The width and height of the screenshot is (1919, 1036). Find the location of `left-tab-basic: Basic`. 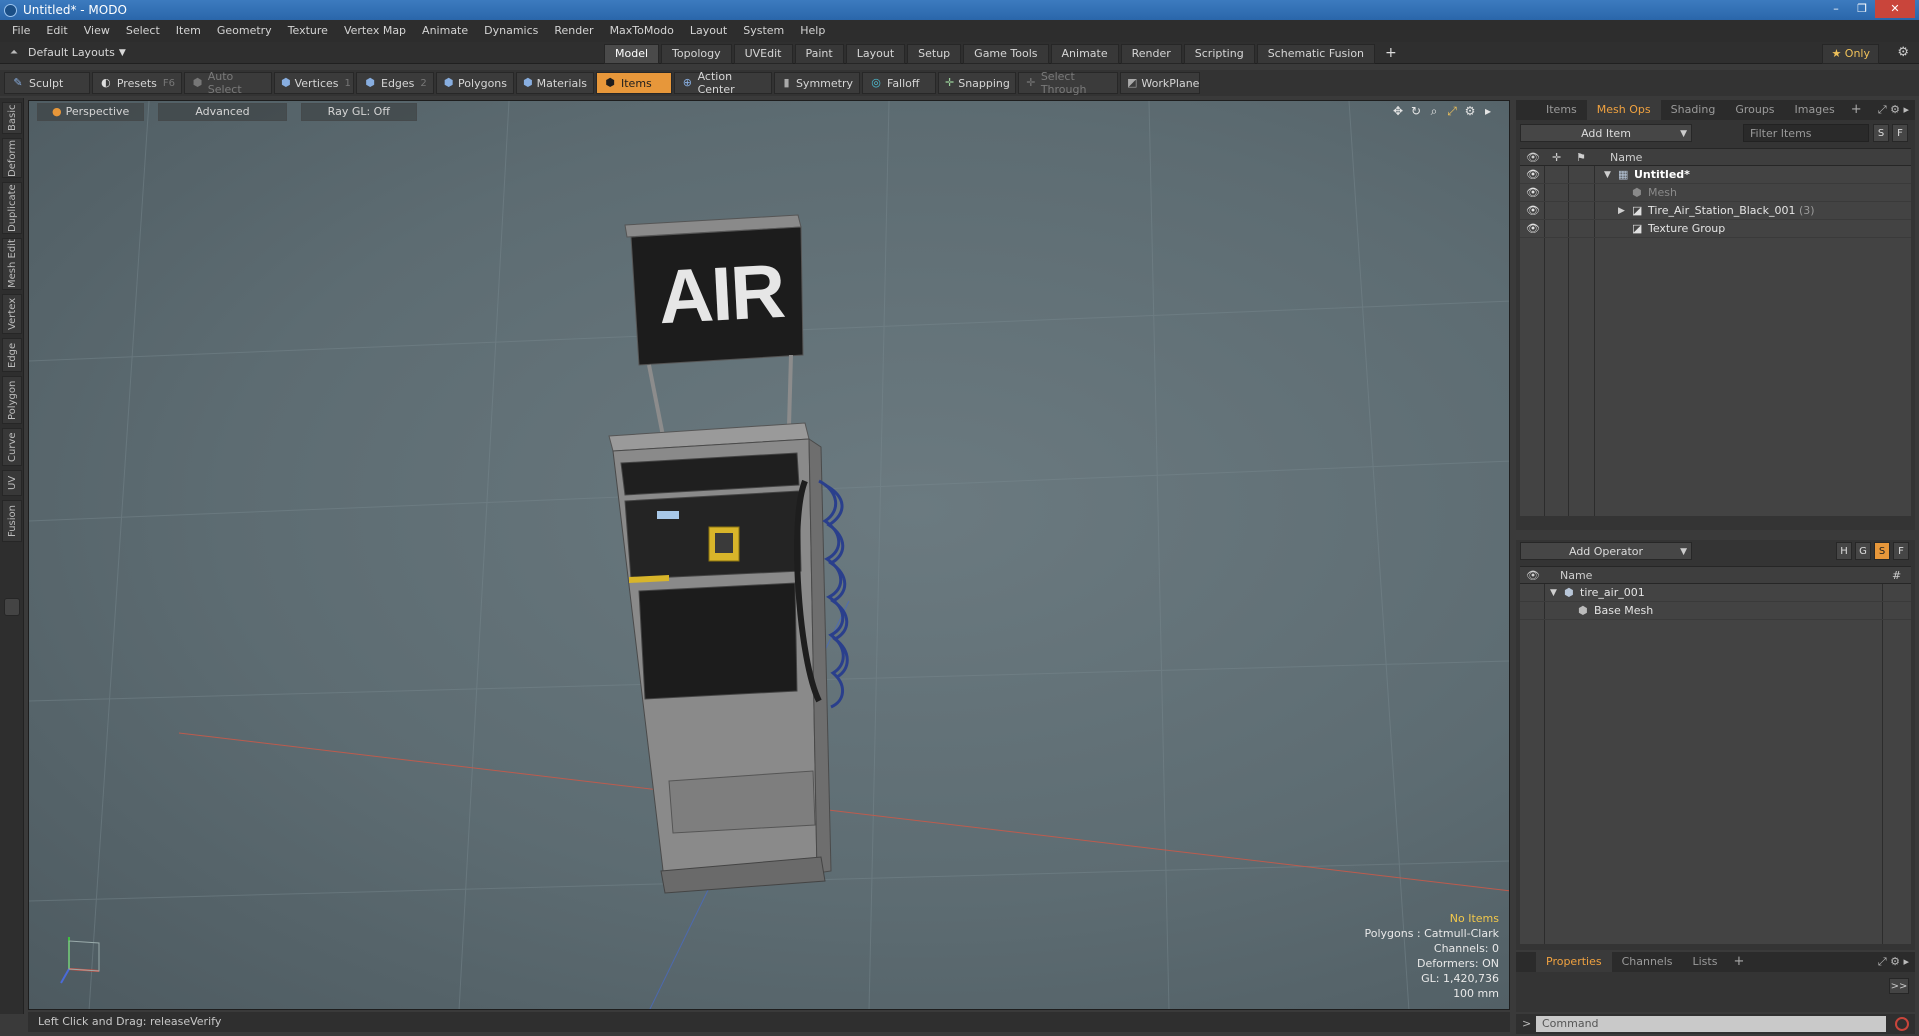

left-tab-basic: Basic is located at coordinates (12, 118).